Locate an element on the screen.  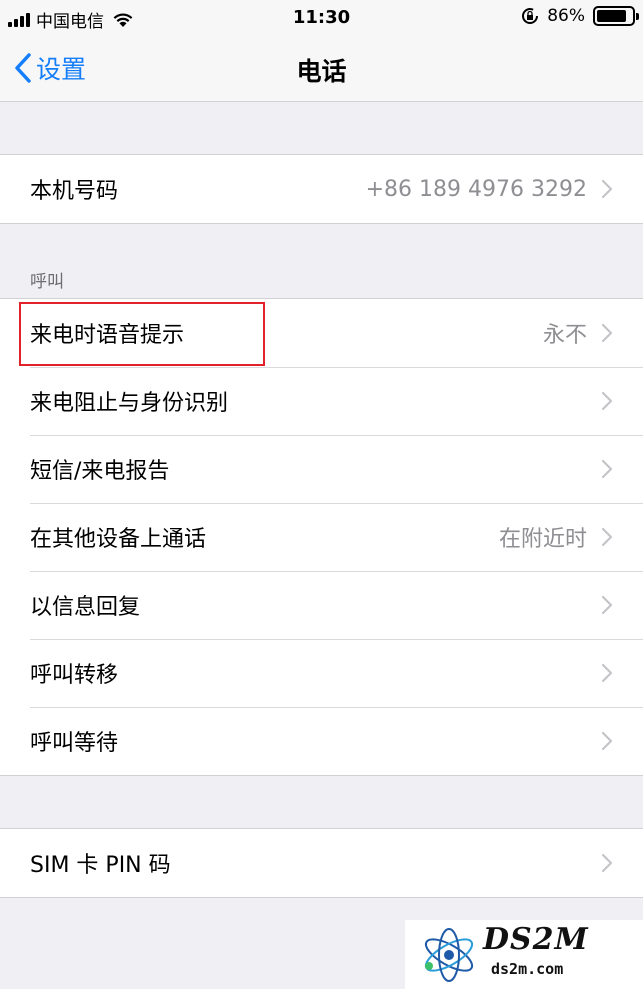
sim-group: SIM 卡 PIN 码 is located at coordinates (321, 863).